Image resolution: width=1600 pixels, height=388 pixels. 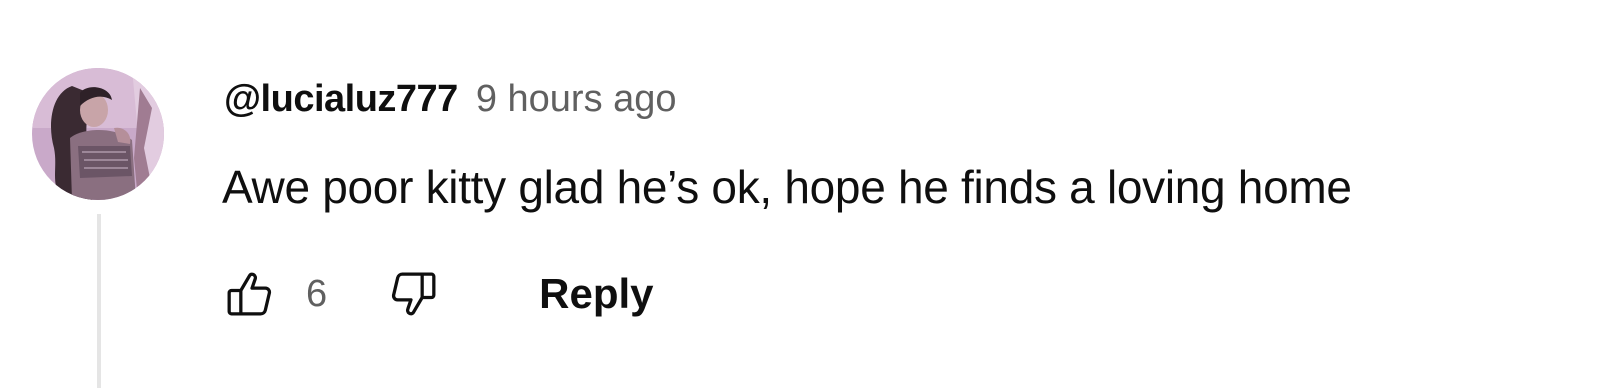 What do you see at coordinates (317, 293) in the screenshot?
I see `like-count: 6` at bounding box center [317, 293].